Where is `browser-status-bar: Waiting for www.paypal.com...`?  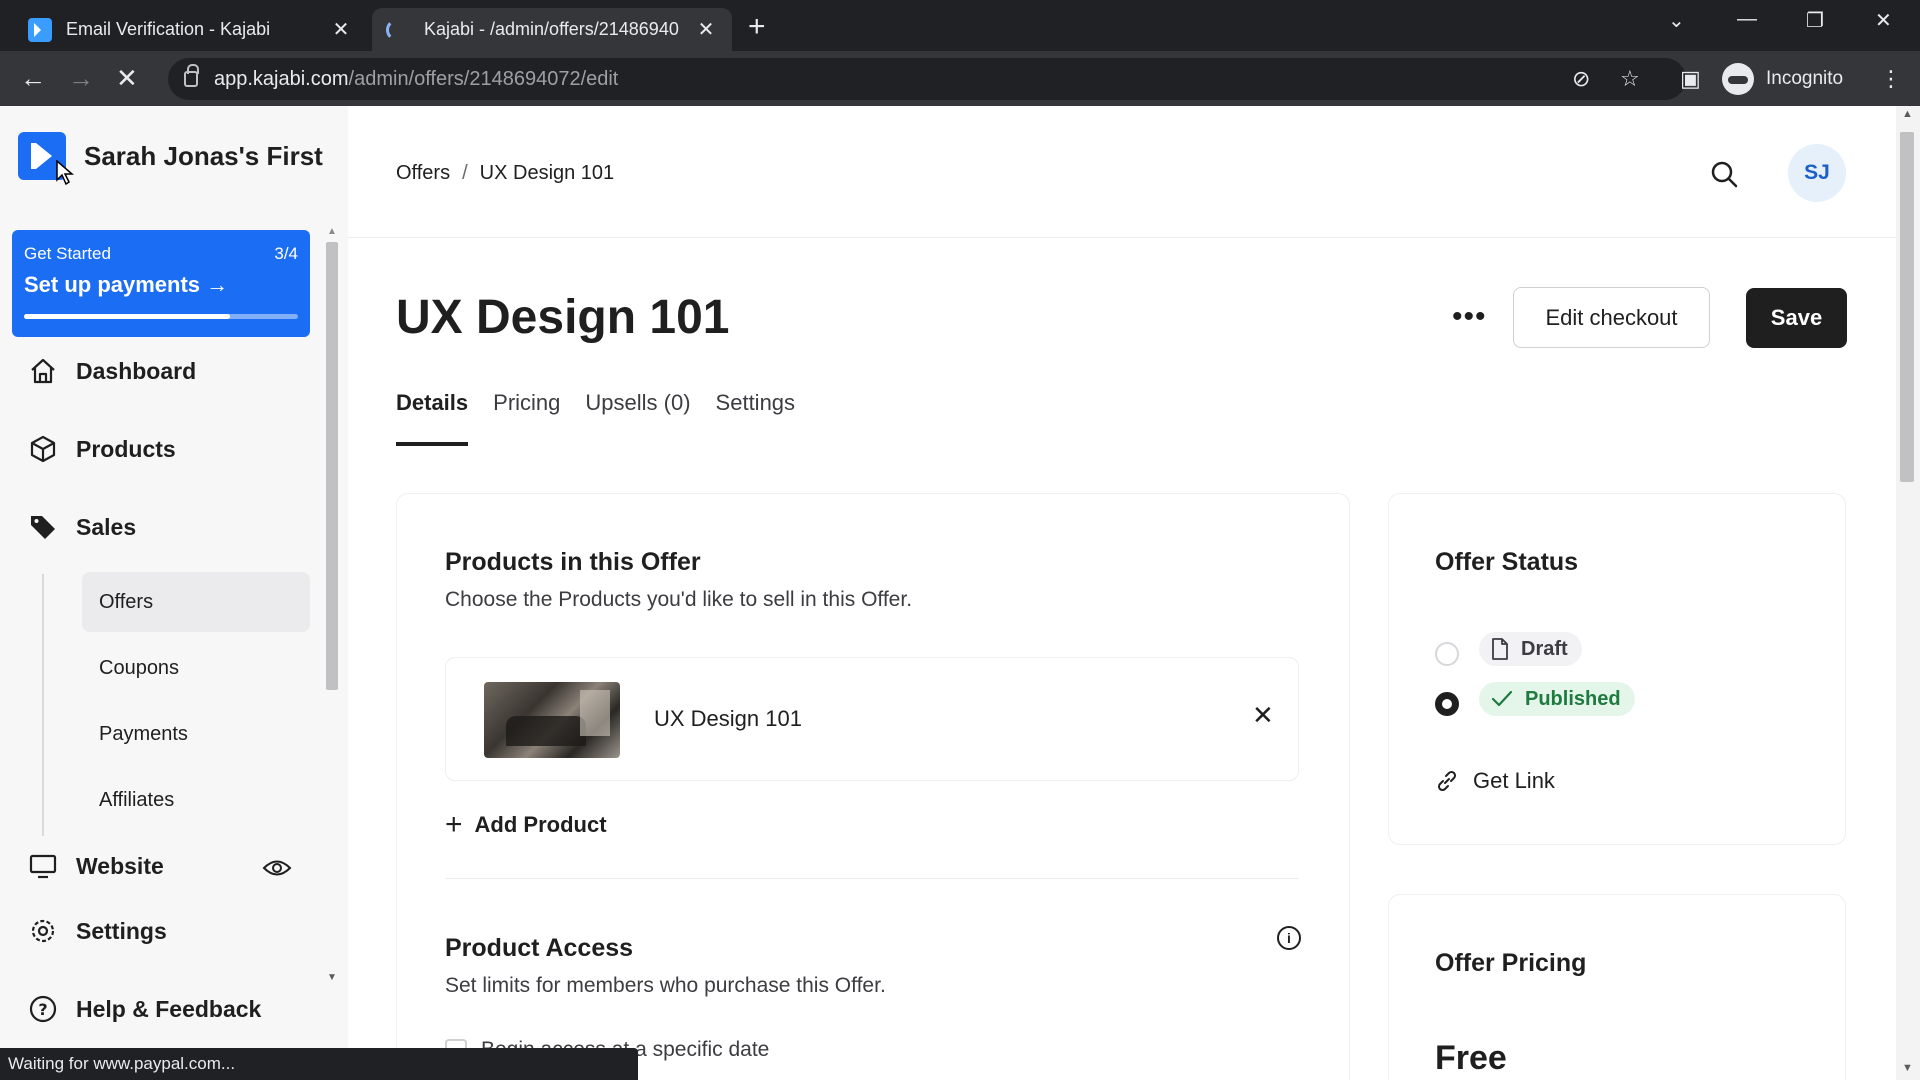
browser-status-bar: Waiting for www.paypal.com... is located at coordinates (319, 1064).